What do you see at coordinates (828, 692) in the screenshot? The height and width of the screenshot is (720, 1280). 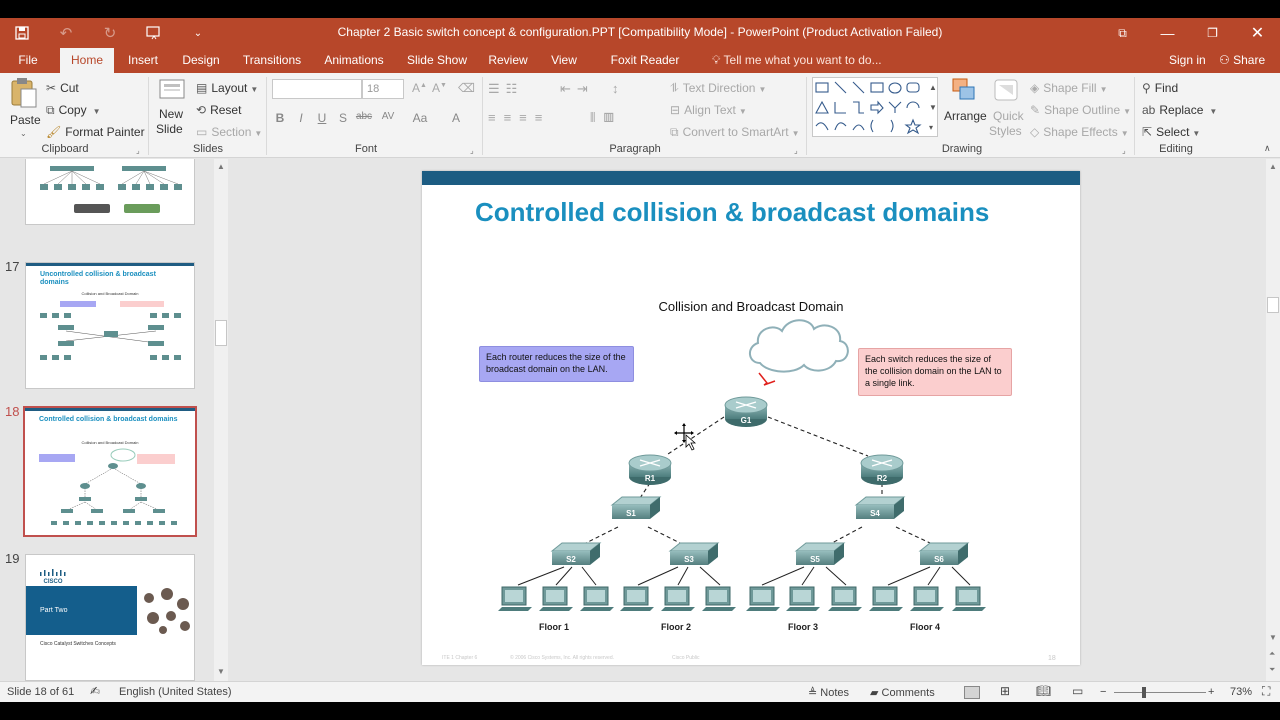 I see `notes-button: ≜ Notes` at bounding box center [828, 692].